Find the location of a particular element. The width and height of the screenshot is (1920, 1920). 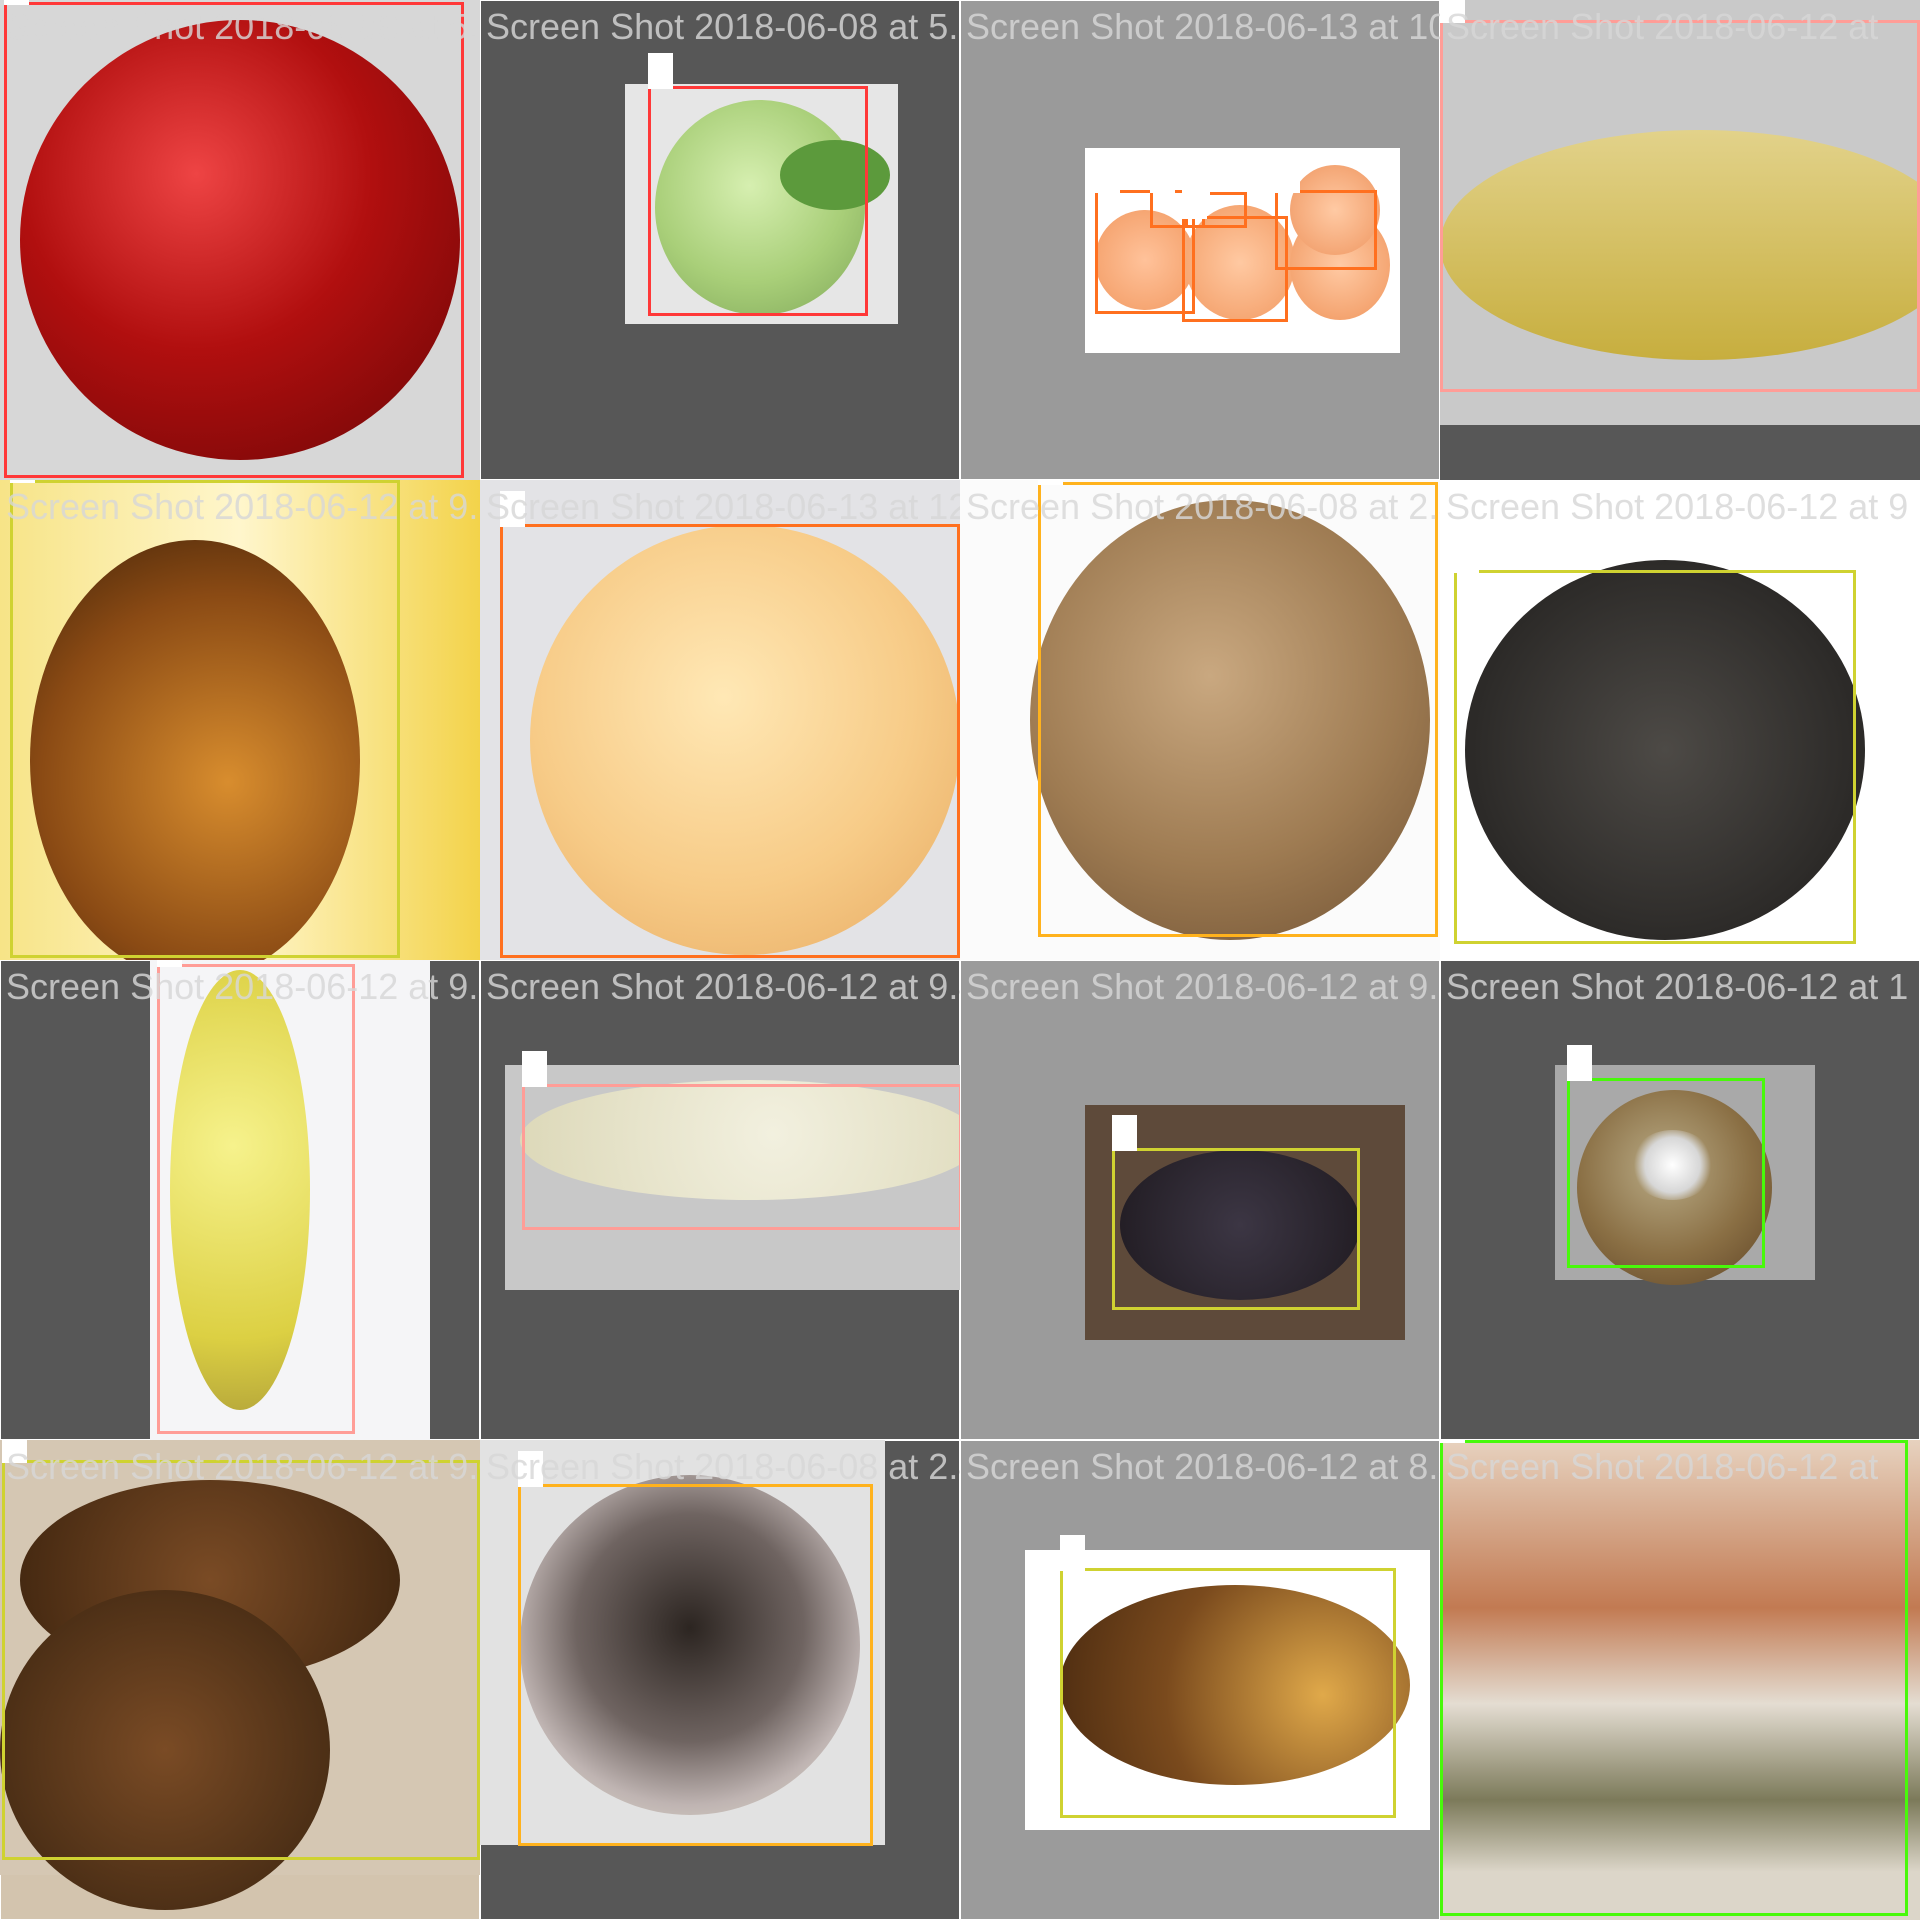

image-tile: Screen Shot 2018-06-12 at 1 is located at coordinates (1680, 240).